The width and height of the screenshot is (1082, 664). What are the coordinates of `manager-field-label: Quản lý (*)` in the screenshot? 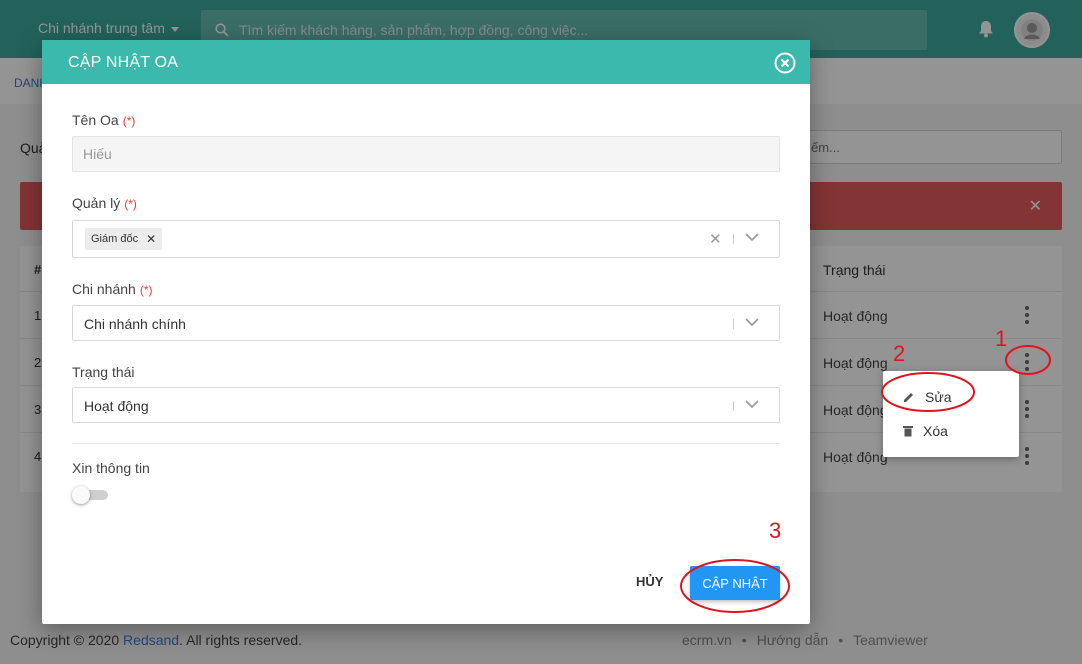 It's located at (104, 203).